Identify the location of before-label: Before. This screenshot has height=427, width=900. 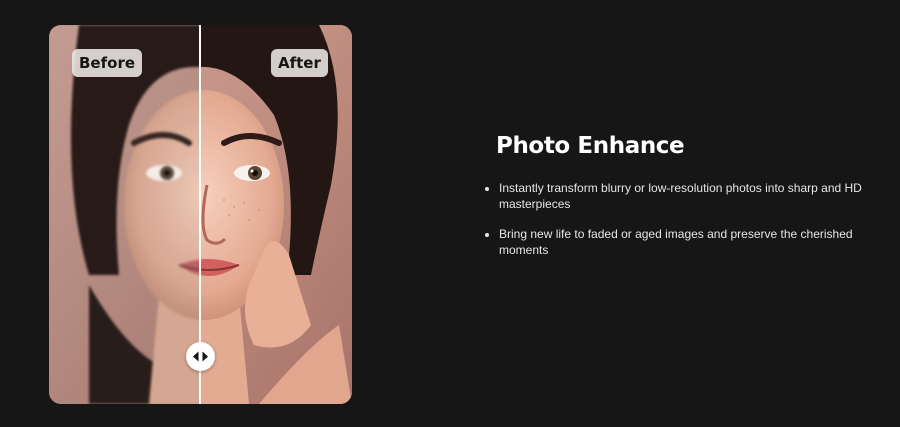
(107, 63).